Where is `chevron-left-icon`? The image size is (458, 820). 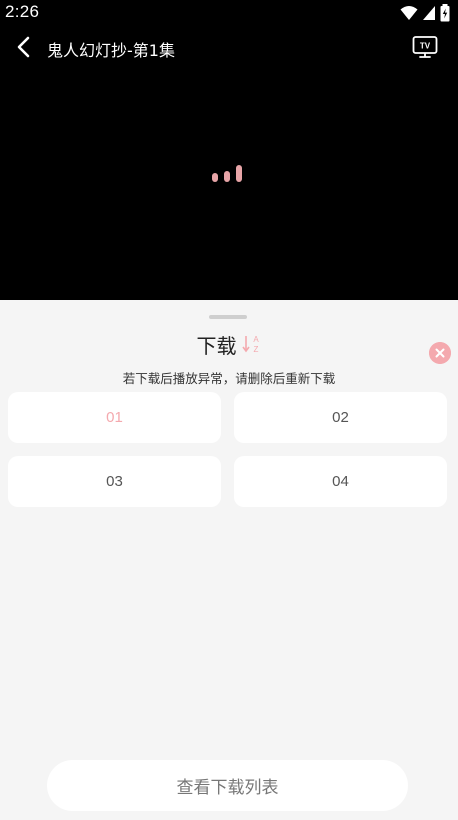 chevron-left-icon is located at coordinates (23, 47).